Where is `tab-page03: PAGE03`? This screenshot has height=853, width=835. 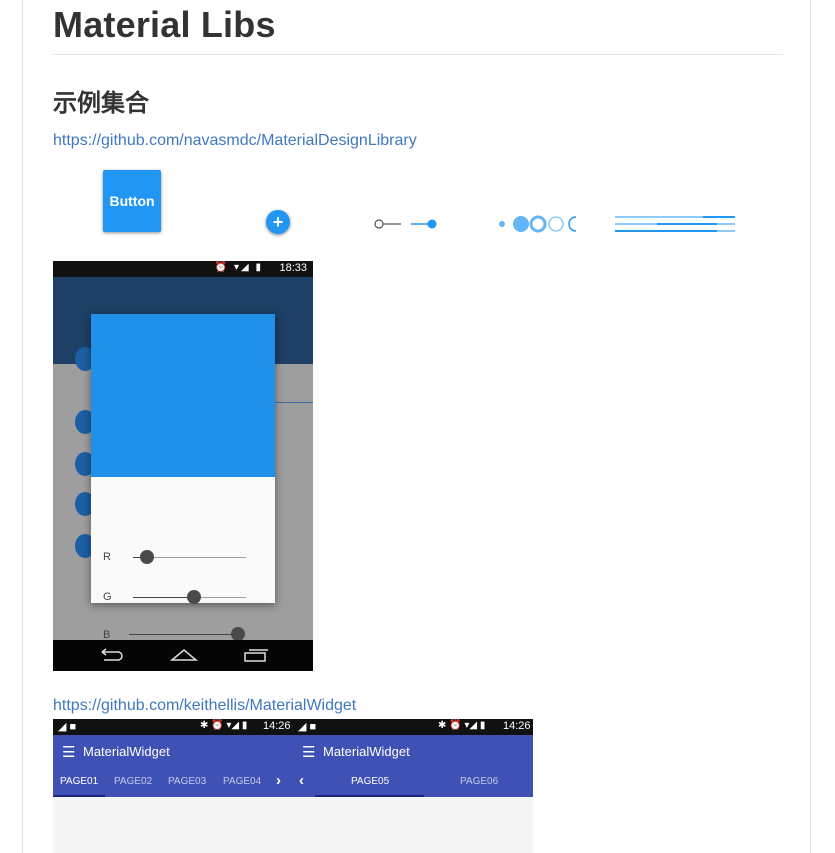
tab-page03: PAGE03 is located at coordinates (187, 781).